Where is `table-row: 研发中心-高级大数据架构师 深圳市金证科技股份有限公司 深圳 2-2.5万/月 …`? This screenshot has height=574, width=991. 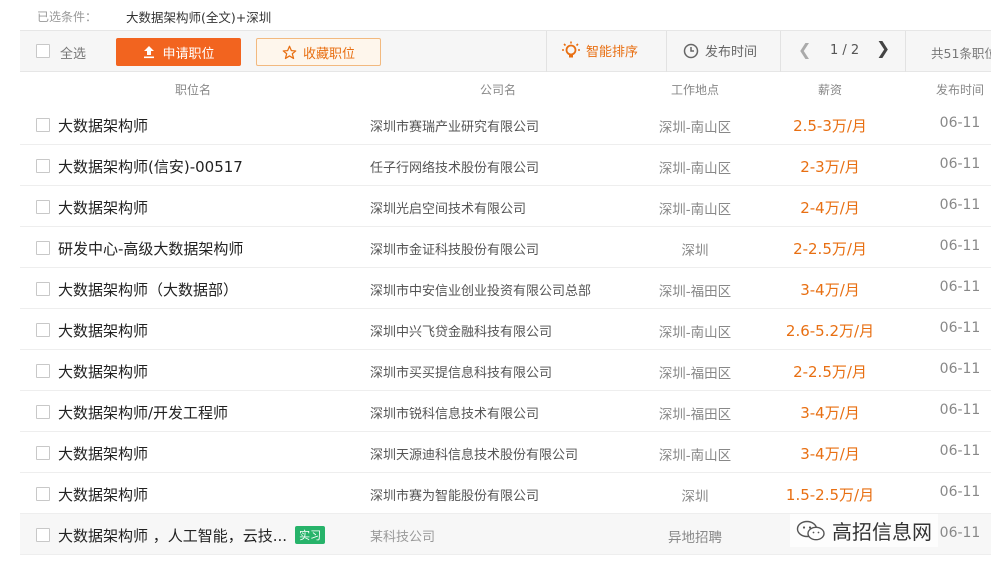 table-row: 研发中心-高级大数据架构师 深圳市金证科技股份有限公司 深圳 2-2.5万/月 … is located at coordinates (505, 247).